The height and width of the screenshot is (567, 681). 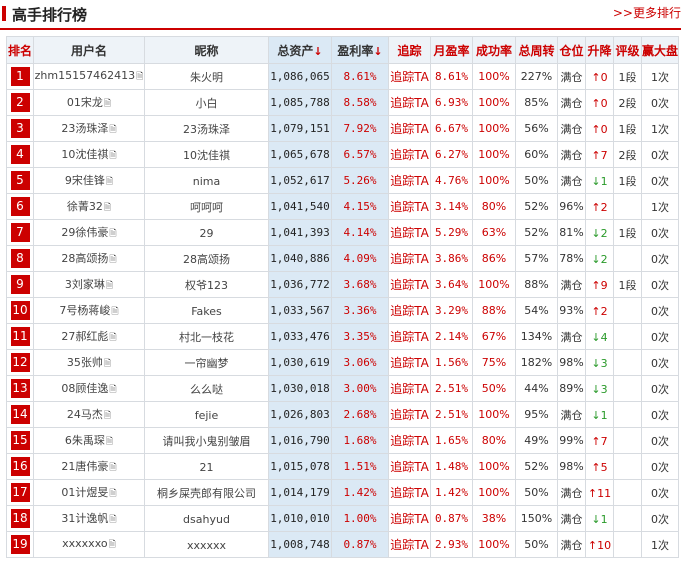 What do you see at coordinates (206, 519) in the screenshot?
I see `nickname-link: dsahyud` at bounding box center [206, 519].